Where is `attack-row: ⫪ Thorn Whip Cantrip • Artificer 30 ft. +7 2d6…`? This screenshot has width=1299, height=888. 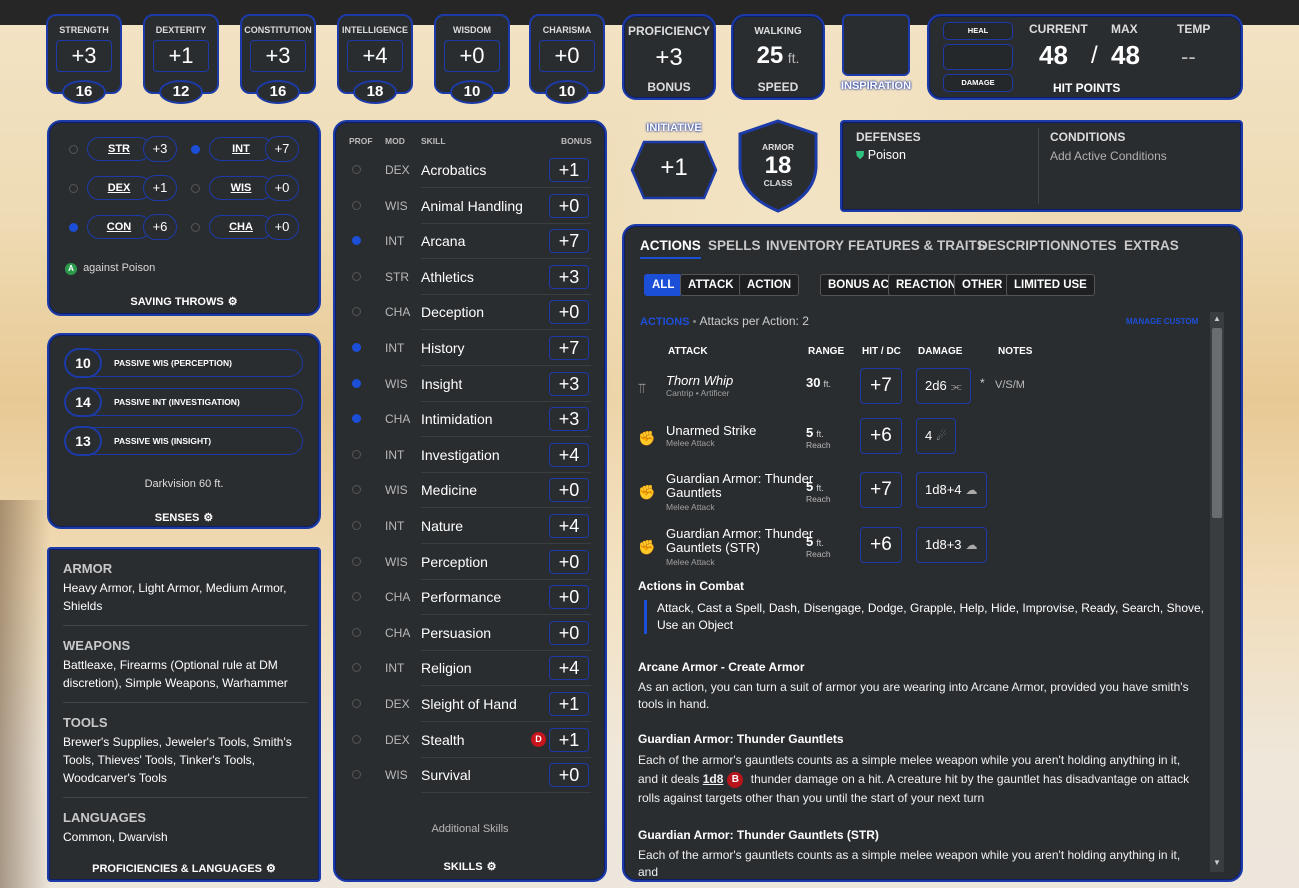
attack-row: ⫪ Thorn Whip Cantrip • Artificer 30 ft. +7 2d6… is located at coordinates (918, 391).